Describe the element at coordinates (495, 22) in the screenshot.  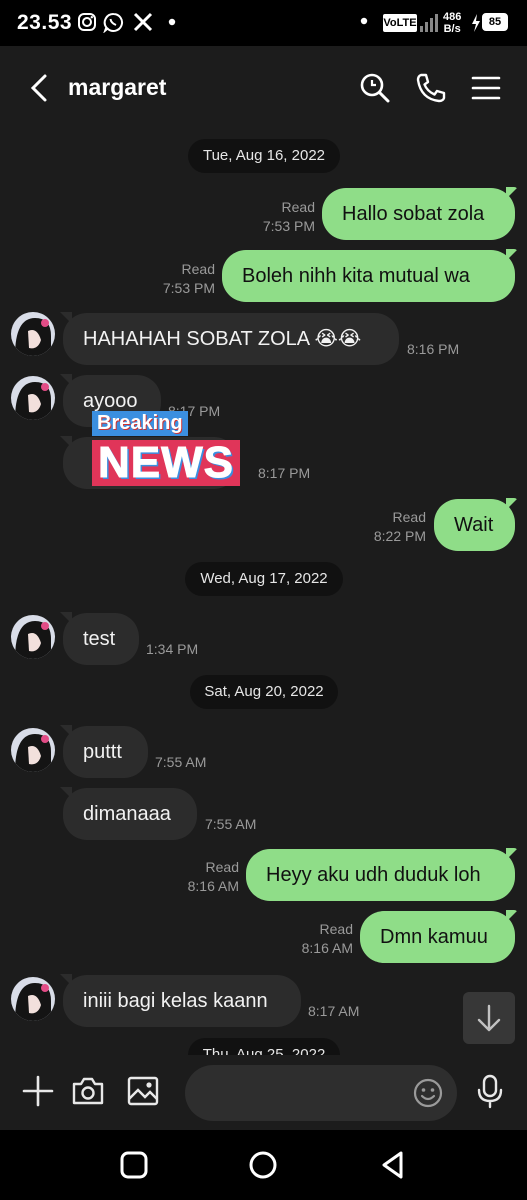
I see `battery-icon: 85` at that location.